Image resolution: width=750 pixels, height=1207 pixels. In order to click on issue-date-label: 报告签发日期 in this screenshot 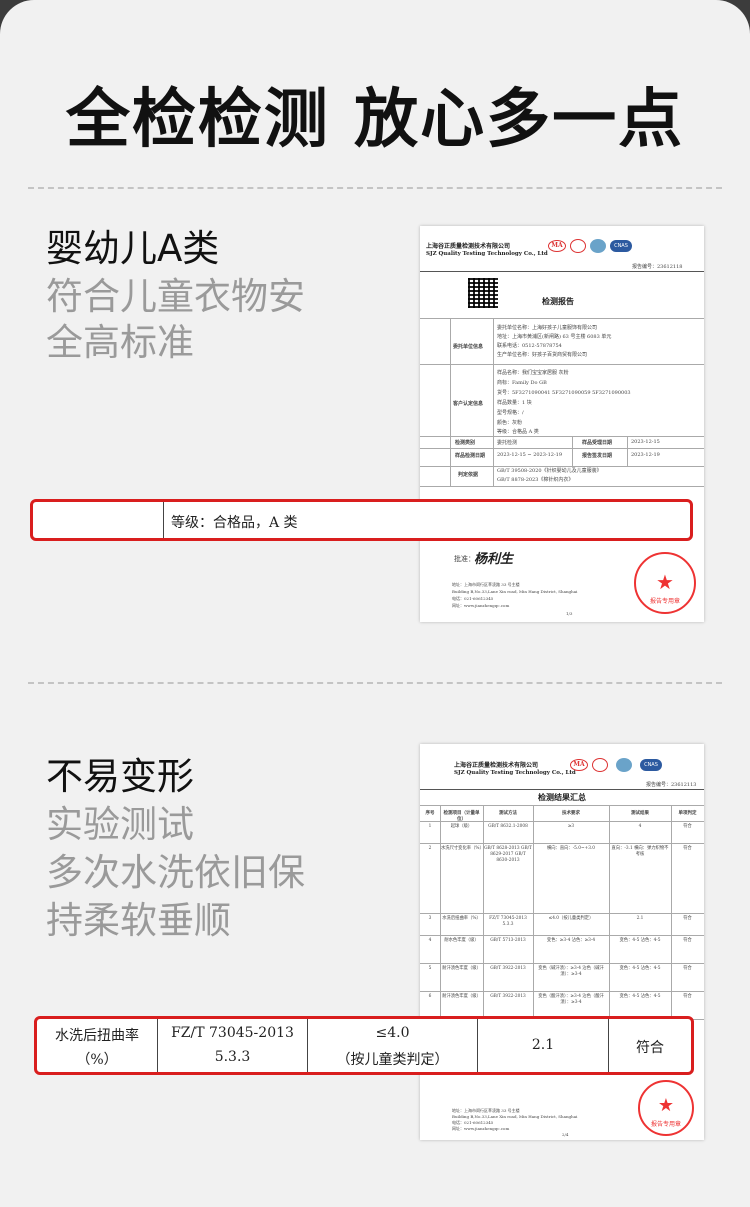, I will do `click(597, 456)`.